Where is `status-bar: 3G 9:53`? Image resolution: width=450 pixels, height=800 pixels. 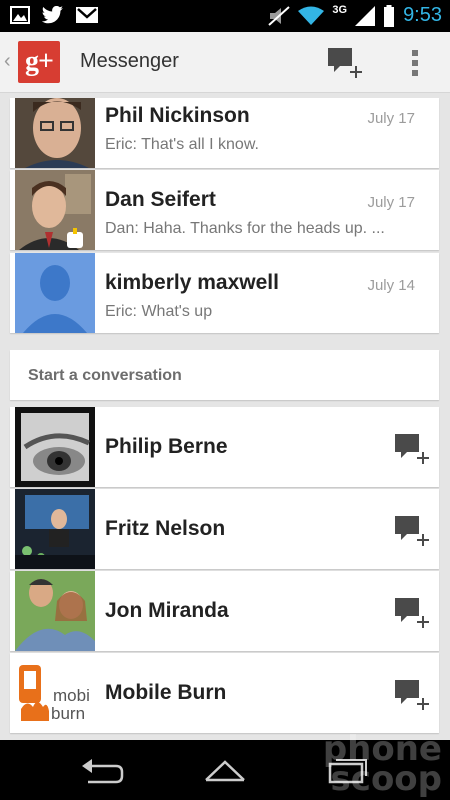 status-bar: 3G 9:53 is located at coordinates (225, 16).